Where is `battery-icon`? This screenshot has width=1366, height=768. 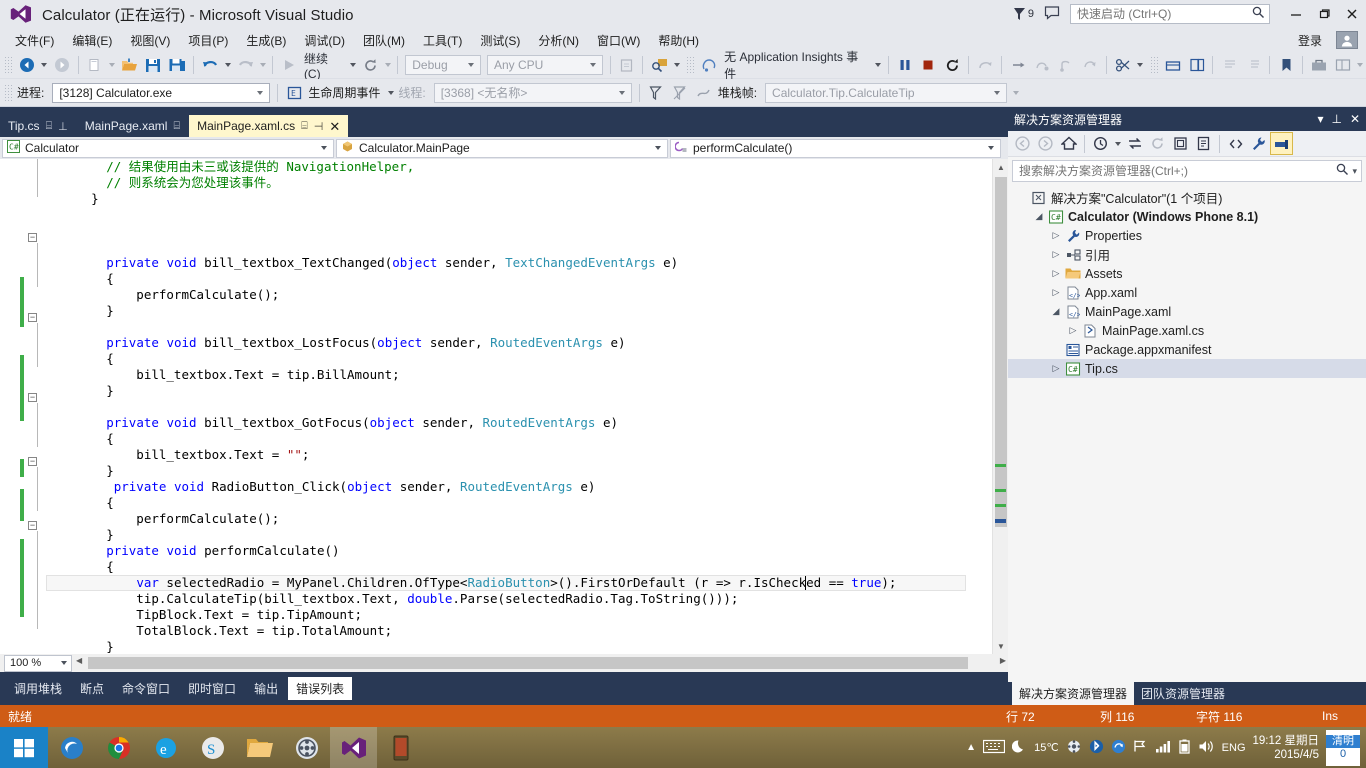 battery-icon is located at coordinates (1184, 748).